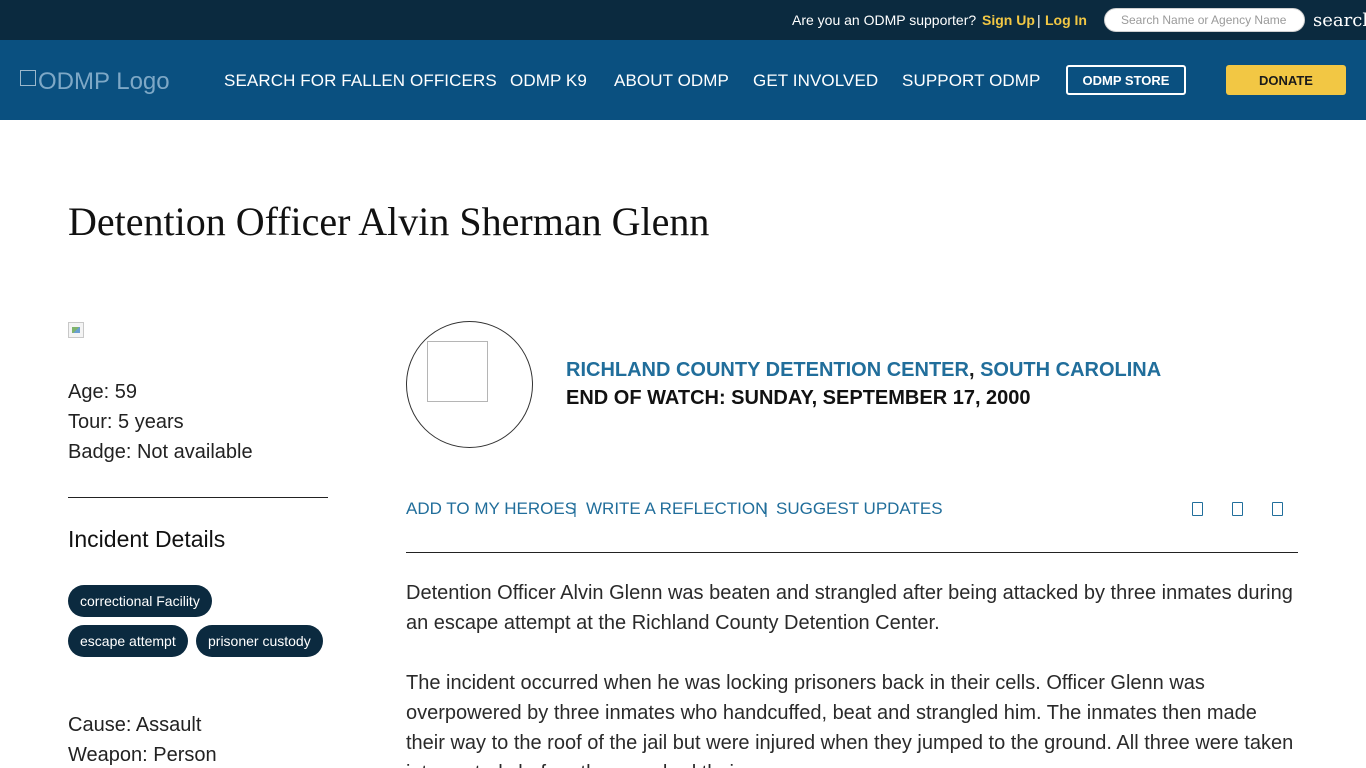 The height and width of the screenshot is (768, 1366). What do you see at coordinates (1070, 370) in the screenshot?
I see `agency-state-link: SOUTH CAROLINA` at bounding box center [1070, 370].